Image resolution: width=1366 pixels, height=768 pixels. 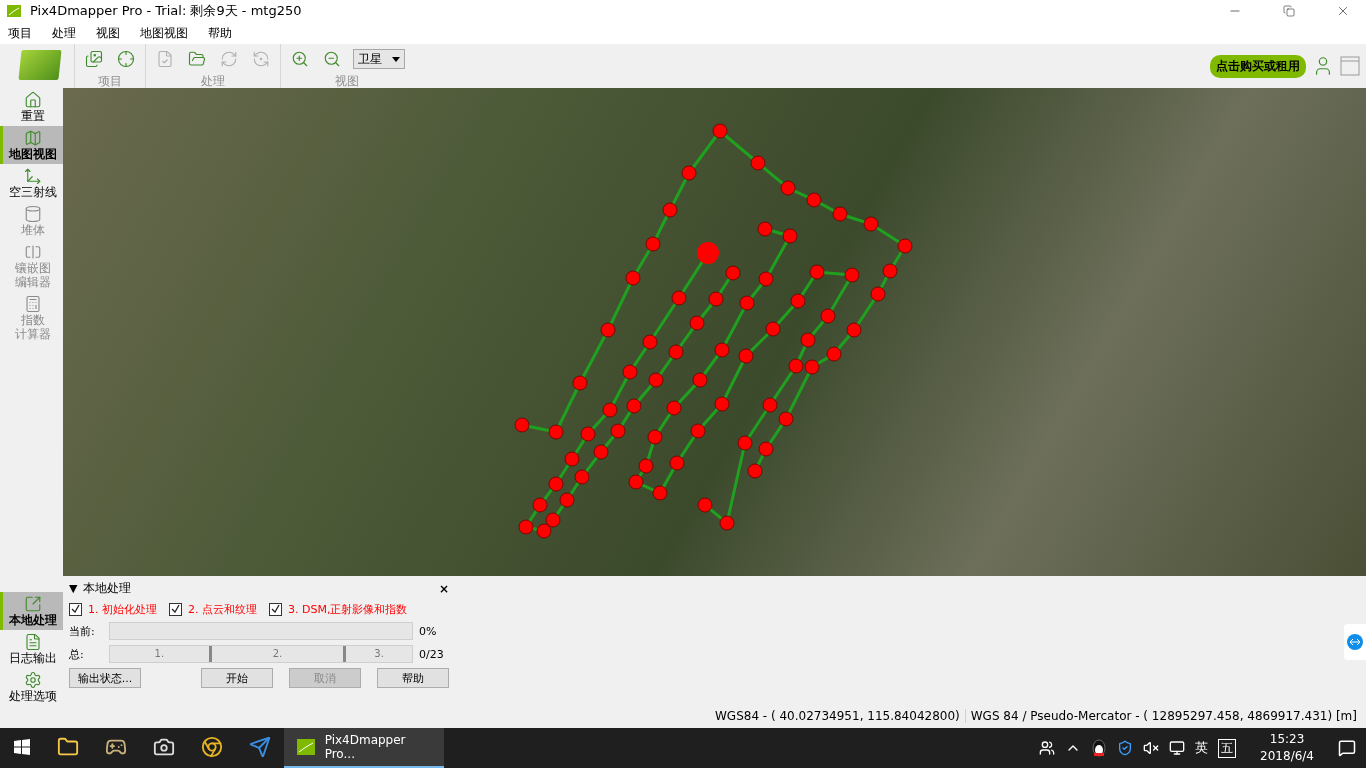 What do you see at coordinates (33, 214) in the screenshot?
I see `cylinder-icon` at bounding box center [33, 214].